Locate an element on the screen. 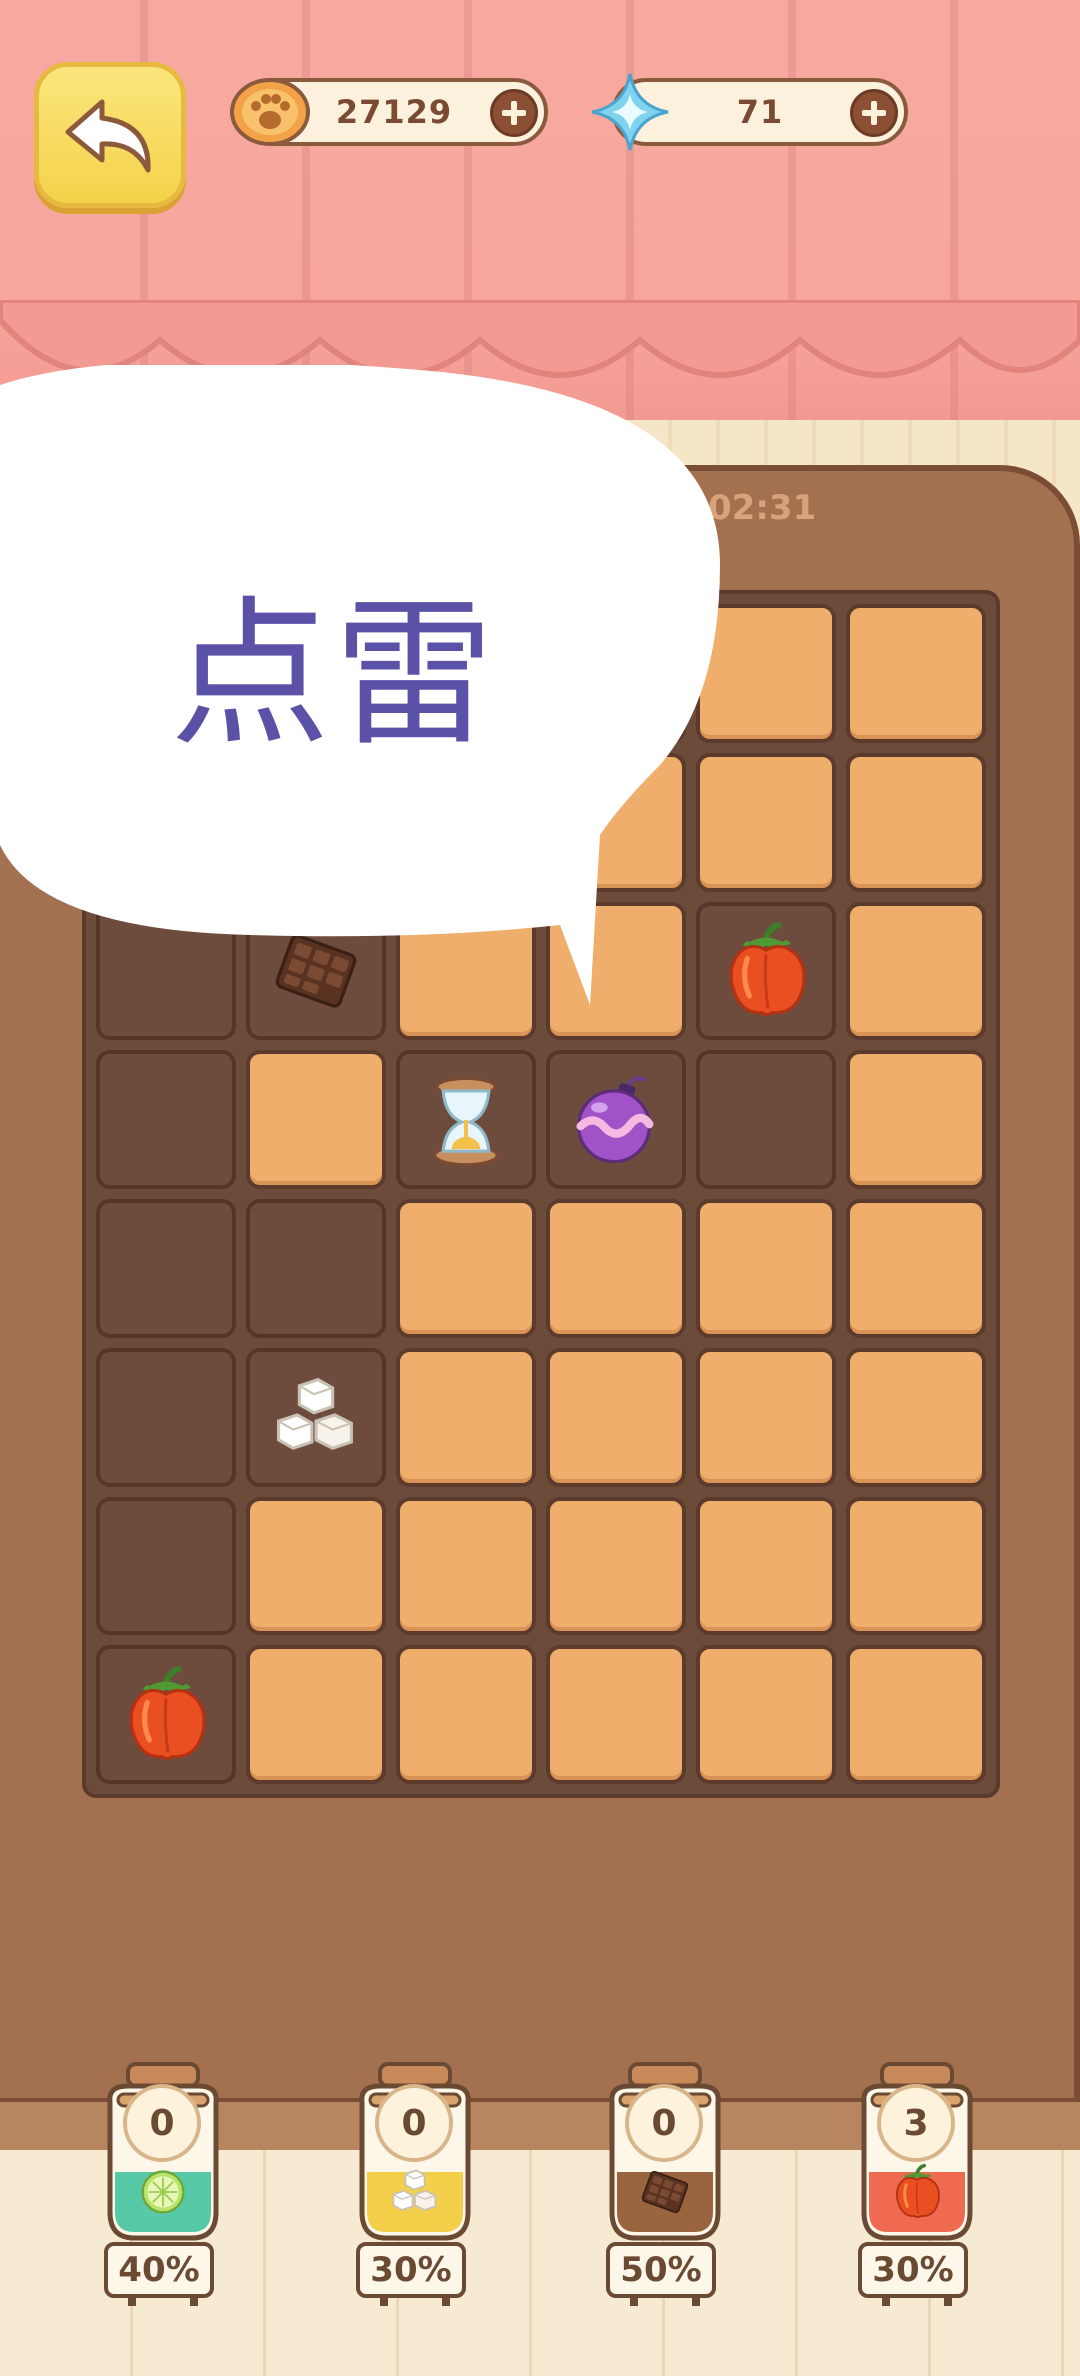 This screenshot has height=2376, width=1080. add-coins-button is located at coordinates (514, 113).